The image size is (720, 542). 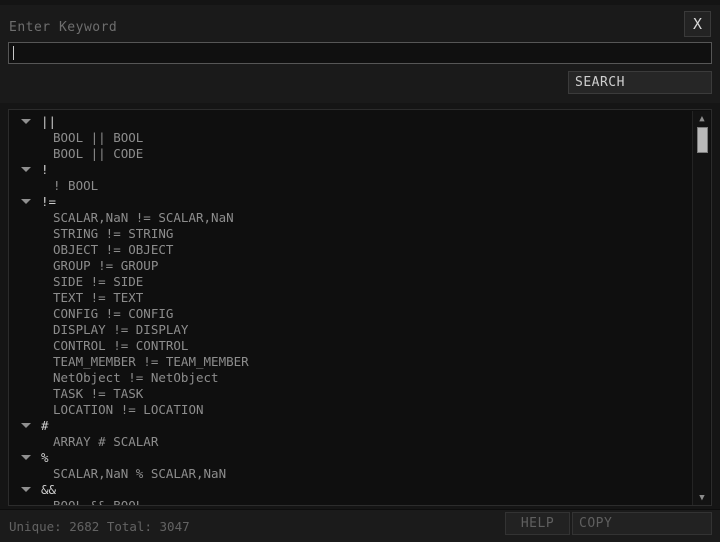 What do you see at coordinates (351, 426) in the screenshot?
I see `tree-group-row: #` at bounding box center [351, 426].